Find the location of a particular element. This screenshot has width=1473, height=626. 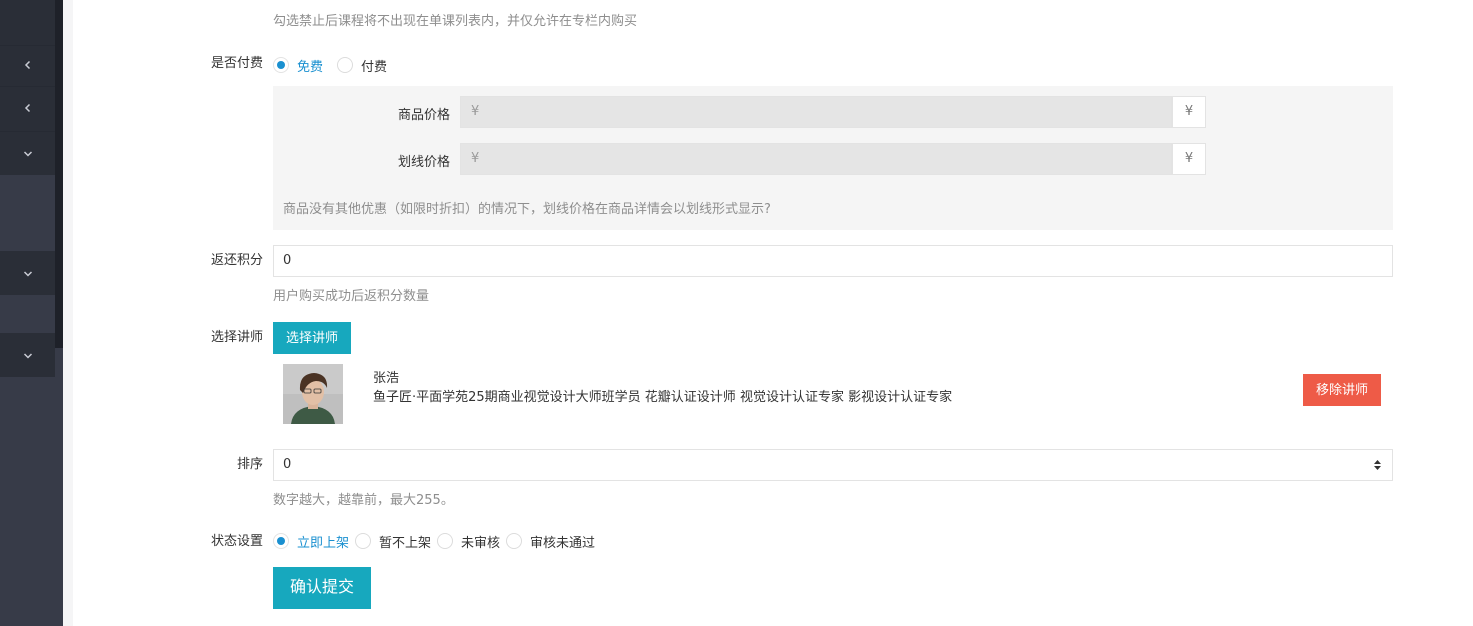

status-option-unreviewed: 未审核 is located at coordinates (468, 541).